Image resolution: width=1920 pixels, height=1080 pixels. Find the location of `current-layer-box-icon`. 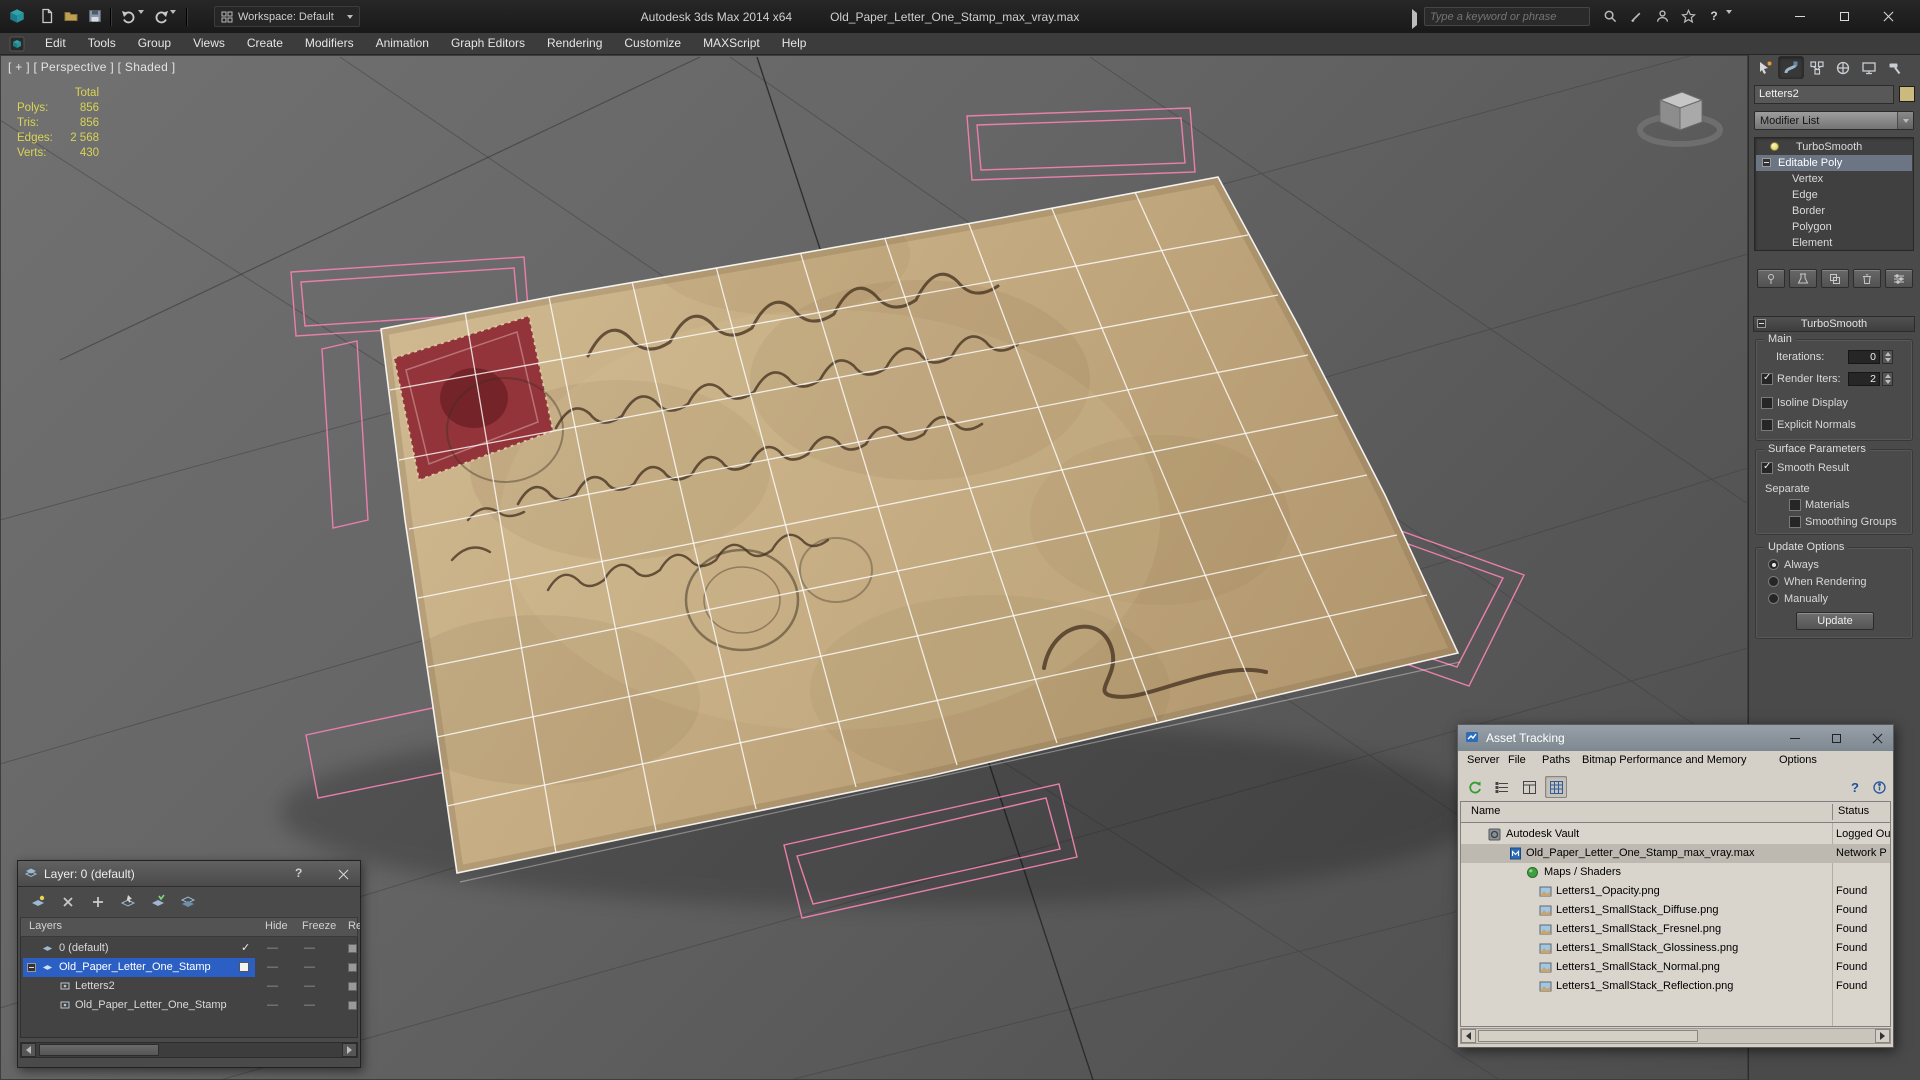

current-layer-box-icon is located at coordinates (244, 967).